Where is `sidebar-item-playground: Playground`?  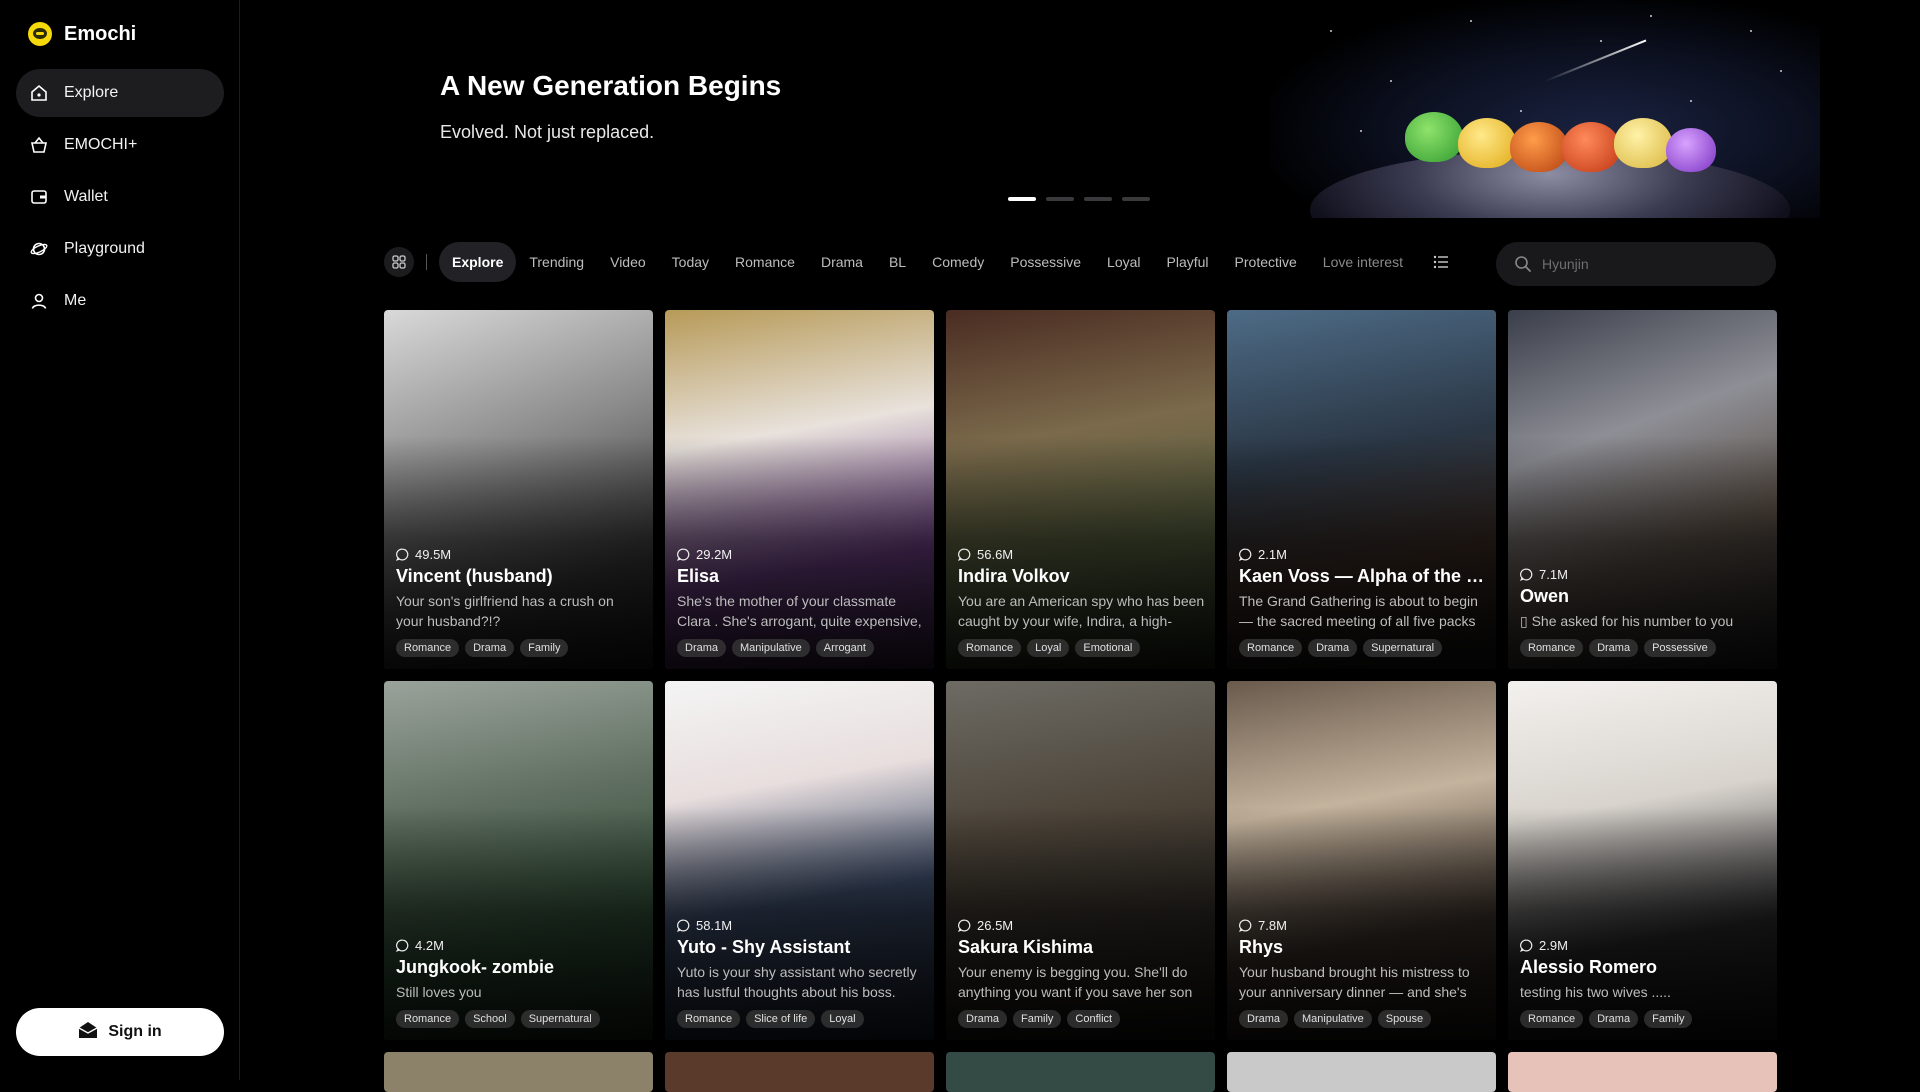 sidebar-item-playground: Playground is located at coordinates (120, 249).